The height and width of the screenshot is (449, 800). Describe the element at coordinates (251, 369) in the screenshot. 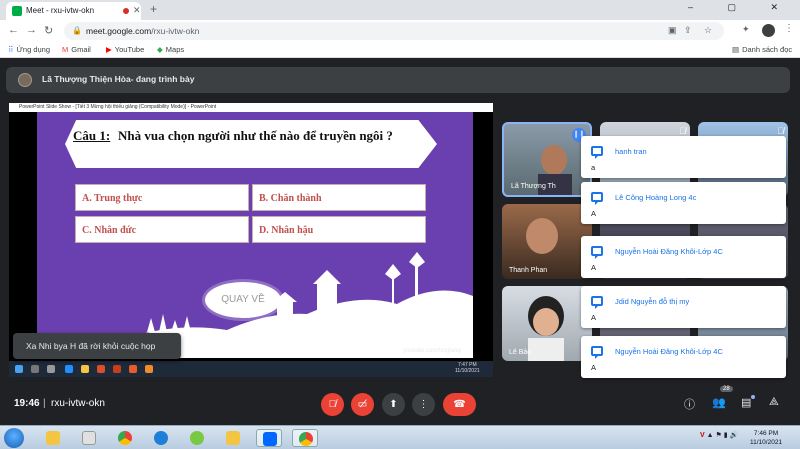

I see `shared-screen-taskbar: 7:47 PM 11/10/2021` at that location.